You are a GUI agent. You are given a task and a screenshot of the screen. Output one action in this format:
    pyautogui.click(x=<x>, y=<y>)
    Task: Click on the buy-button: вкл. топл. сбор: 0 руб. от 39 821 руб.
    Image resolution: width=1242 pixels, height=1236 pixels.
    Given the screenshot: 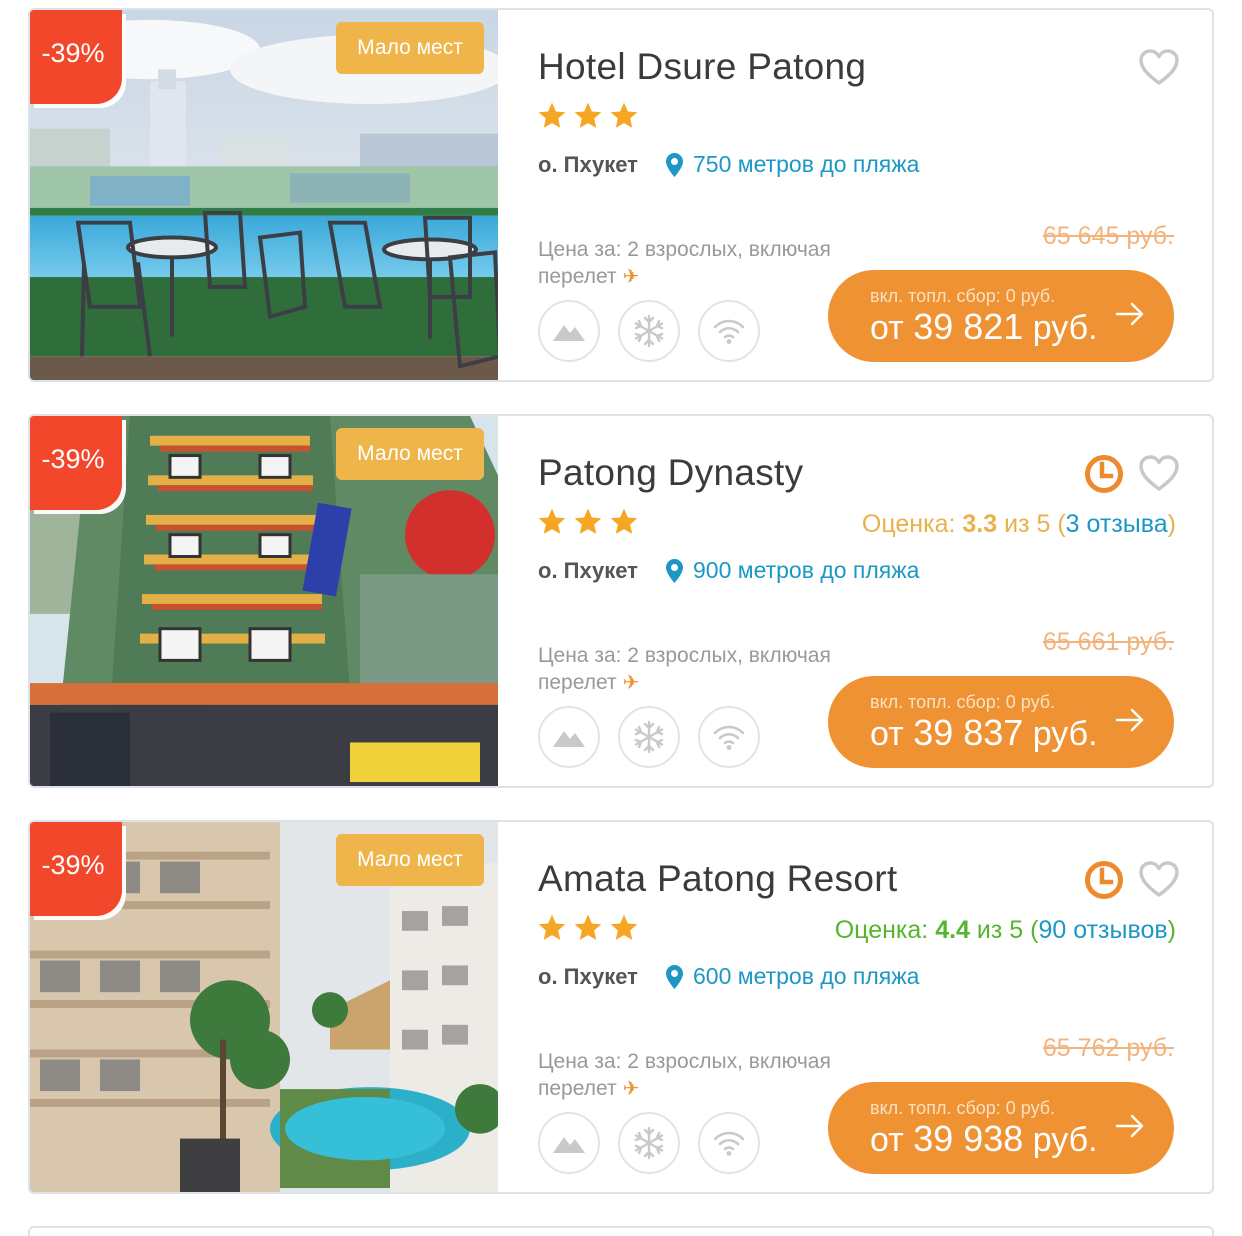 What is the action you would take?
    pyautogui.click(x=1001, y=316)
    